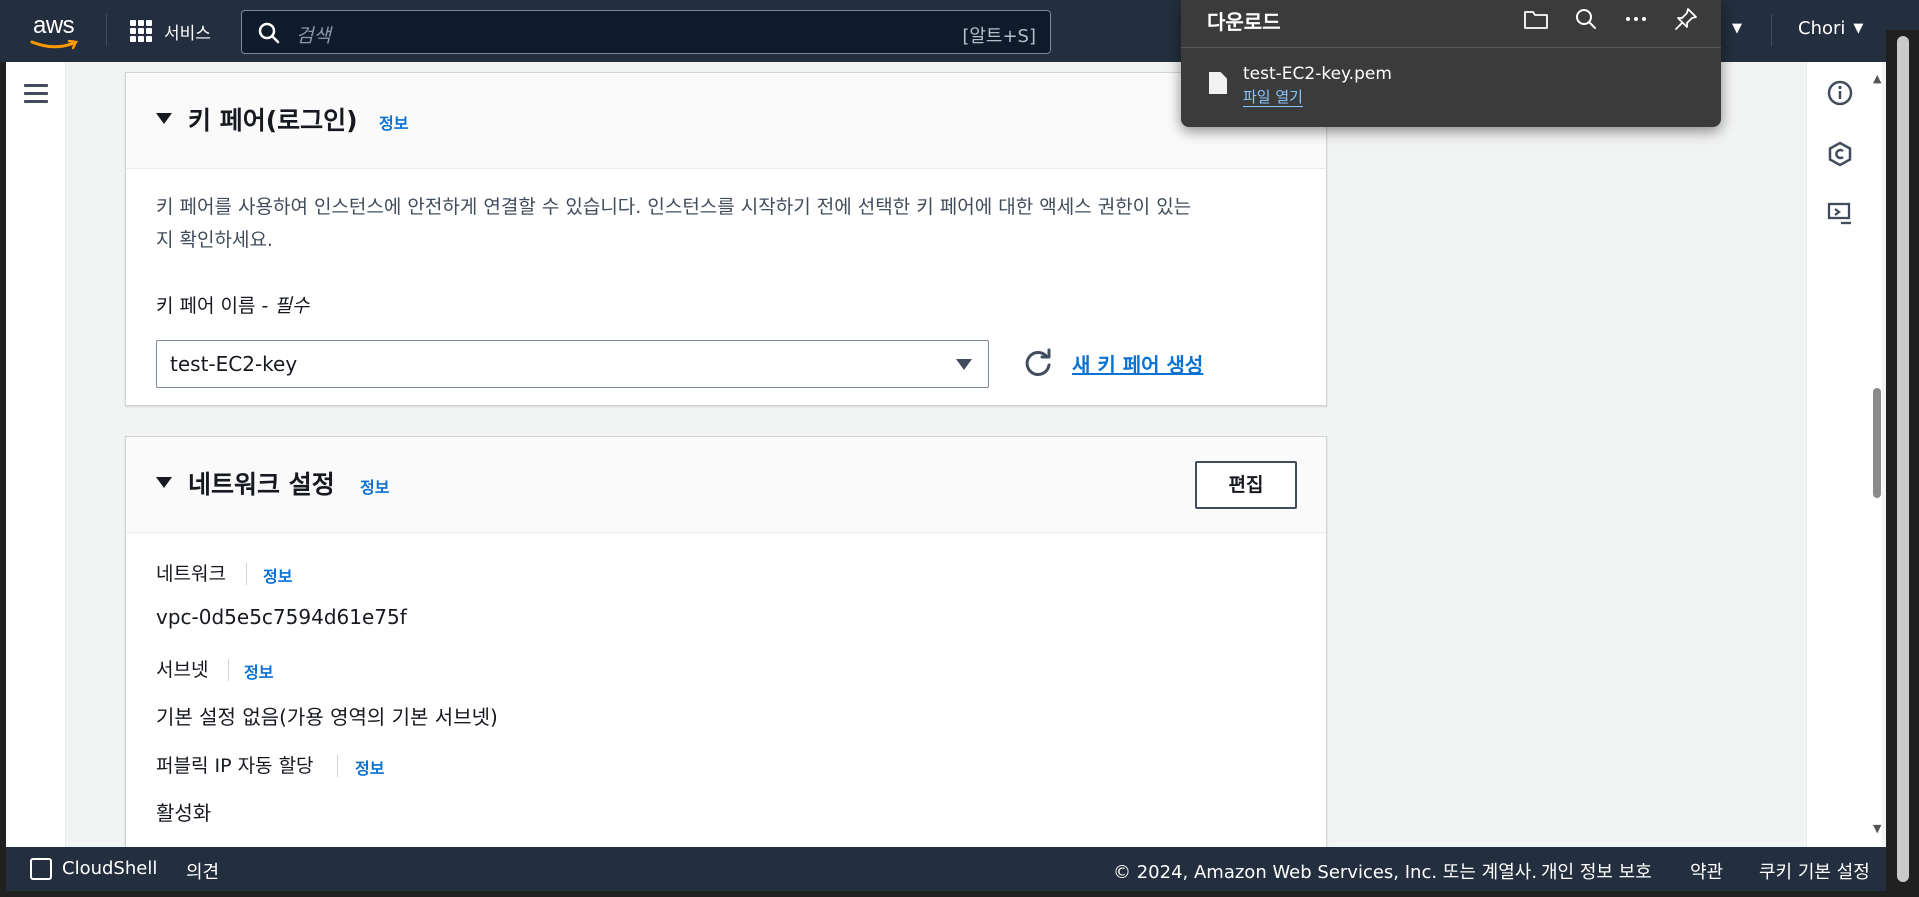 The image size is (1919, 897). I want to click on folder-icon, so click(1536, 19).